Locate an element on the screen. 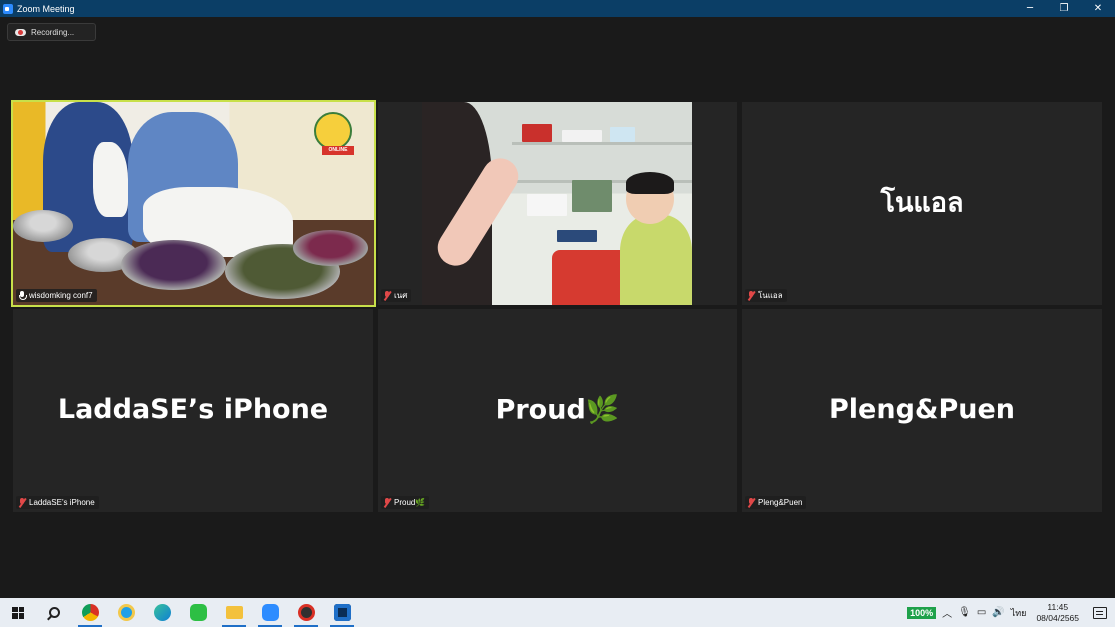 The height and width of the screenshot is (627, 1115). participant-name-label: เนศ is located at coordinates (396, 295).